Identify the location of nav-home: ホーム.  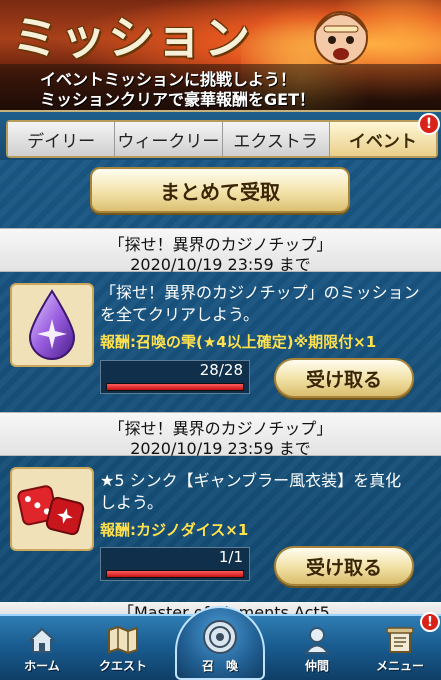
(42, 649).